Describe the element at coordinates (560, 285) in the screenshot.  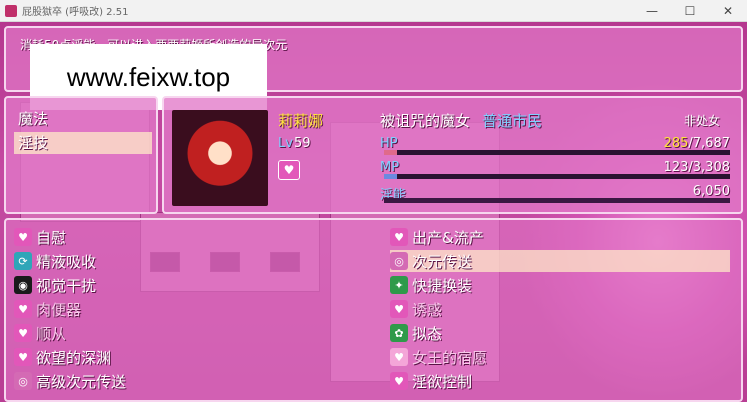
I see `skill-item: ✦ 快捷换装` at that location.